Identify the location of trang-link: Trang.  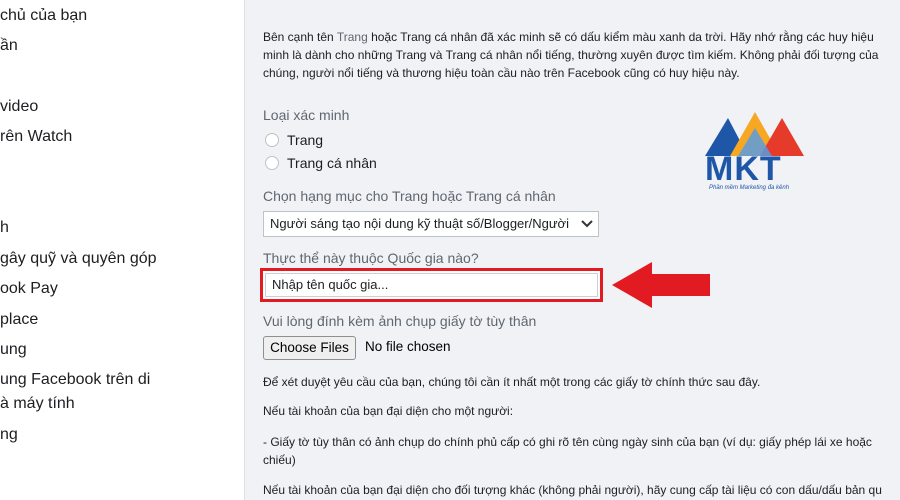
(352, 37).